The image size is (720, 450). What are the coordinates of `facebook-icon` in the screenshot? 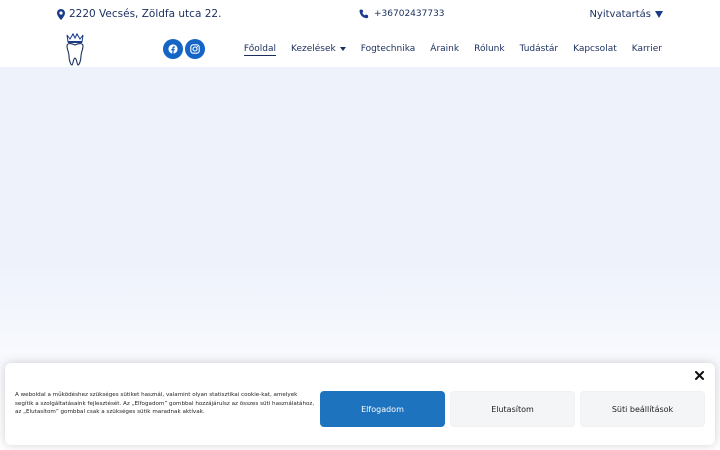 It's located at (173, 49).